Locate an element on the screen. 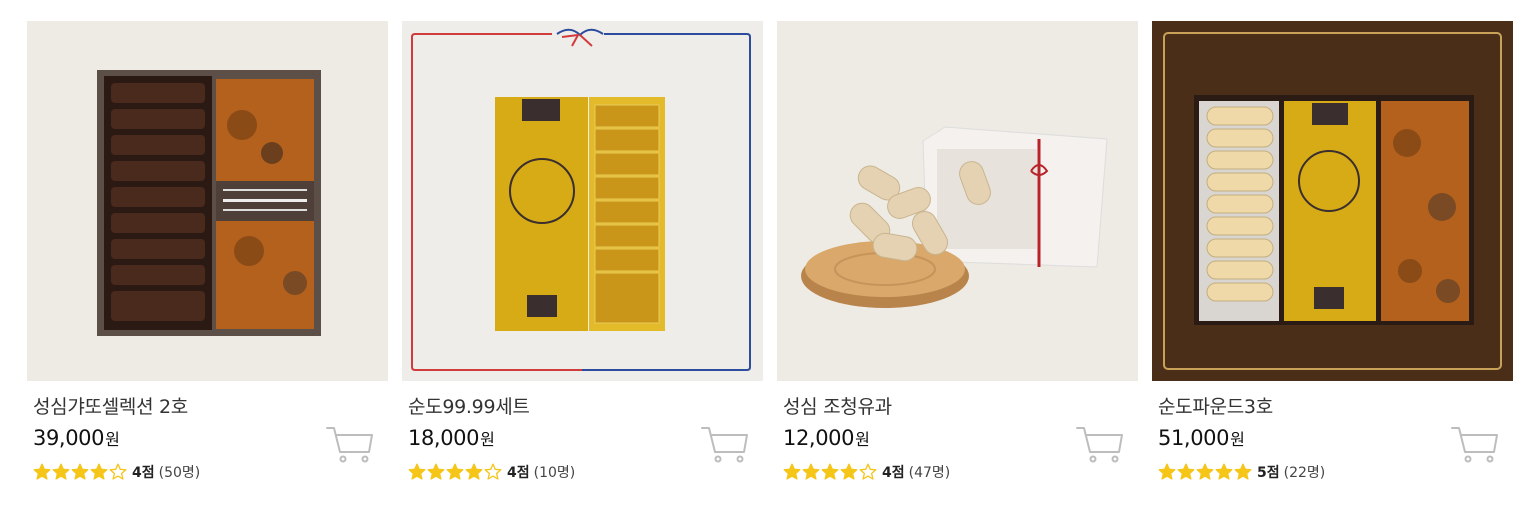 The width and height of the screenshot is (1529, 509). product-rating: 4점 (10명) is located at coordinates (491, 472).